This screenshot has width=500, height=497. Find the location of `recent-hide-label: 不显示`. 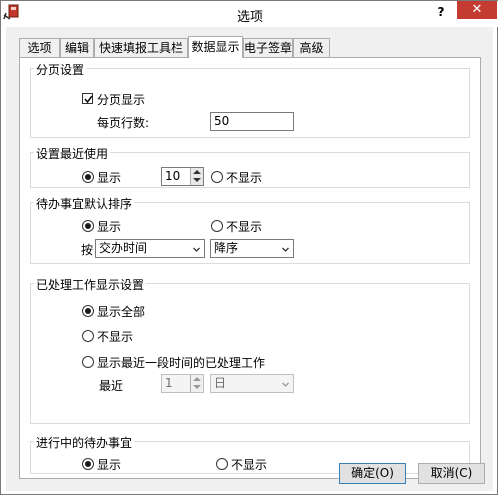

recent-hide-label: 不显示 is located at coordinates (244, 178).